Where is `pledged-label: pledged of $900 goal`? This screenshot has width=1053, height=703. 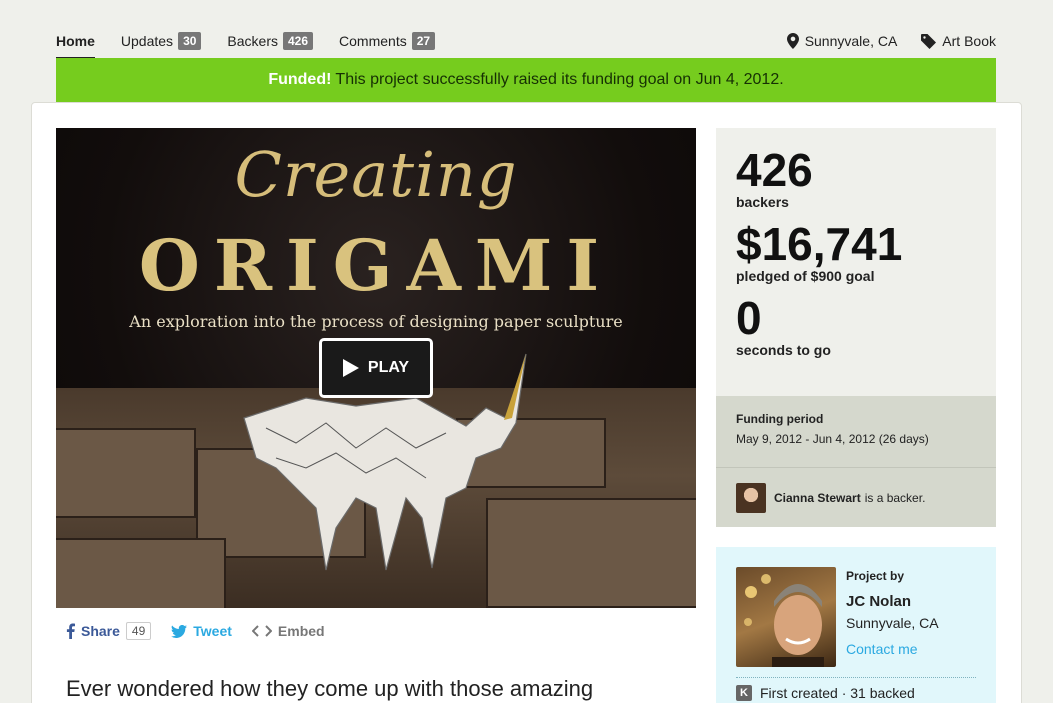 pledged-label: pledged of $900 goal is located at coordinates (805, 276).